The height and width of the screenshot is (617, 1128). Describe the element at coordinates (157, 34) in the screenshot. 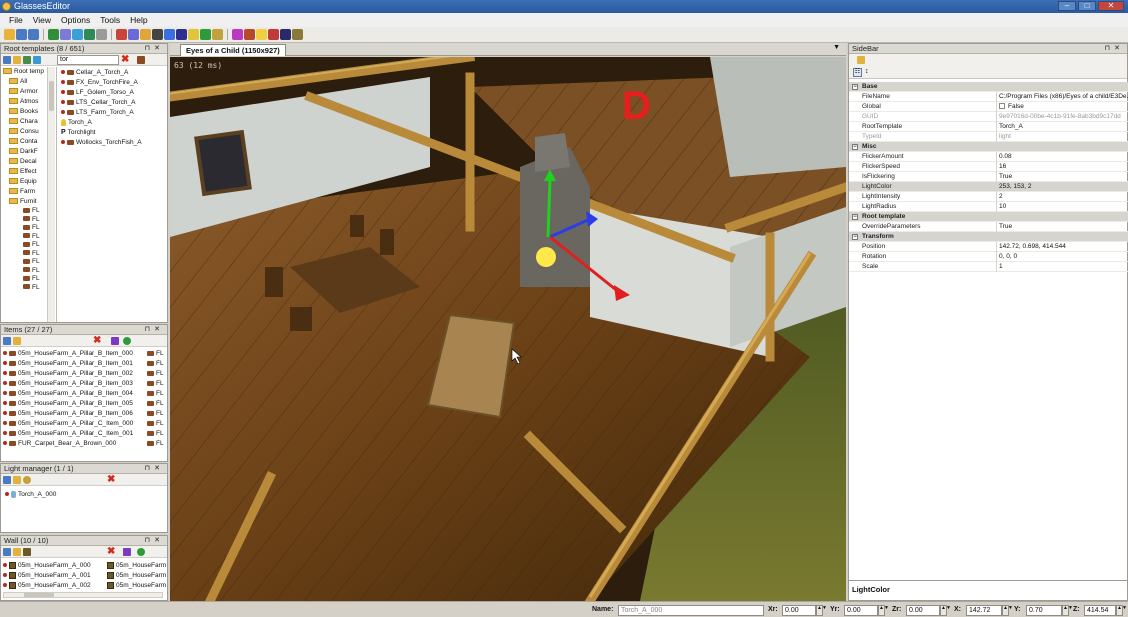

I see `toolbar-tool-11-icon` at that location.